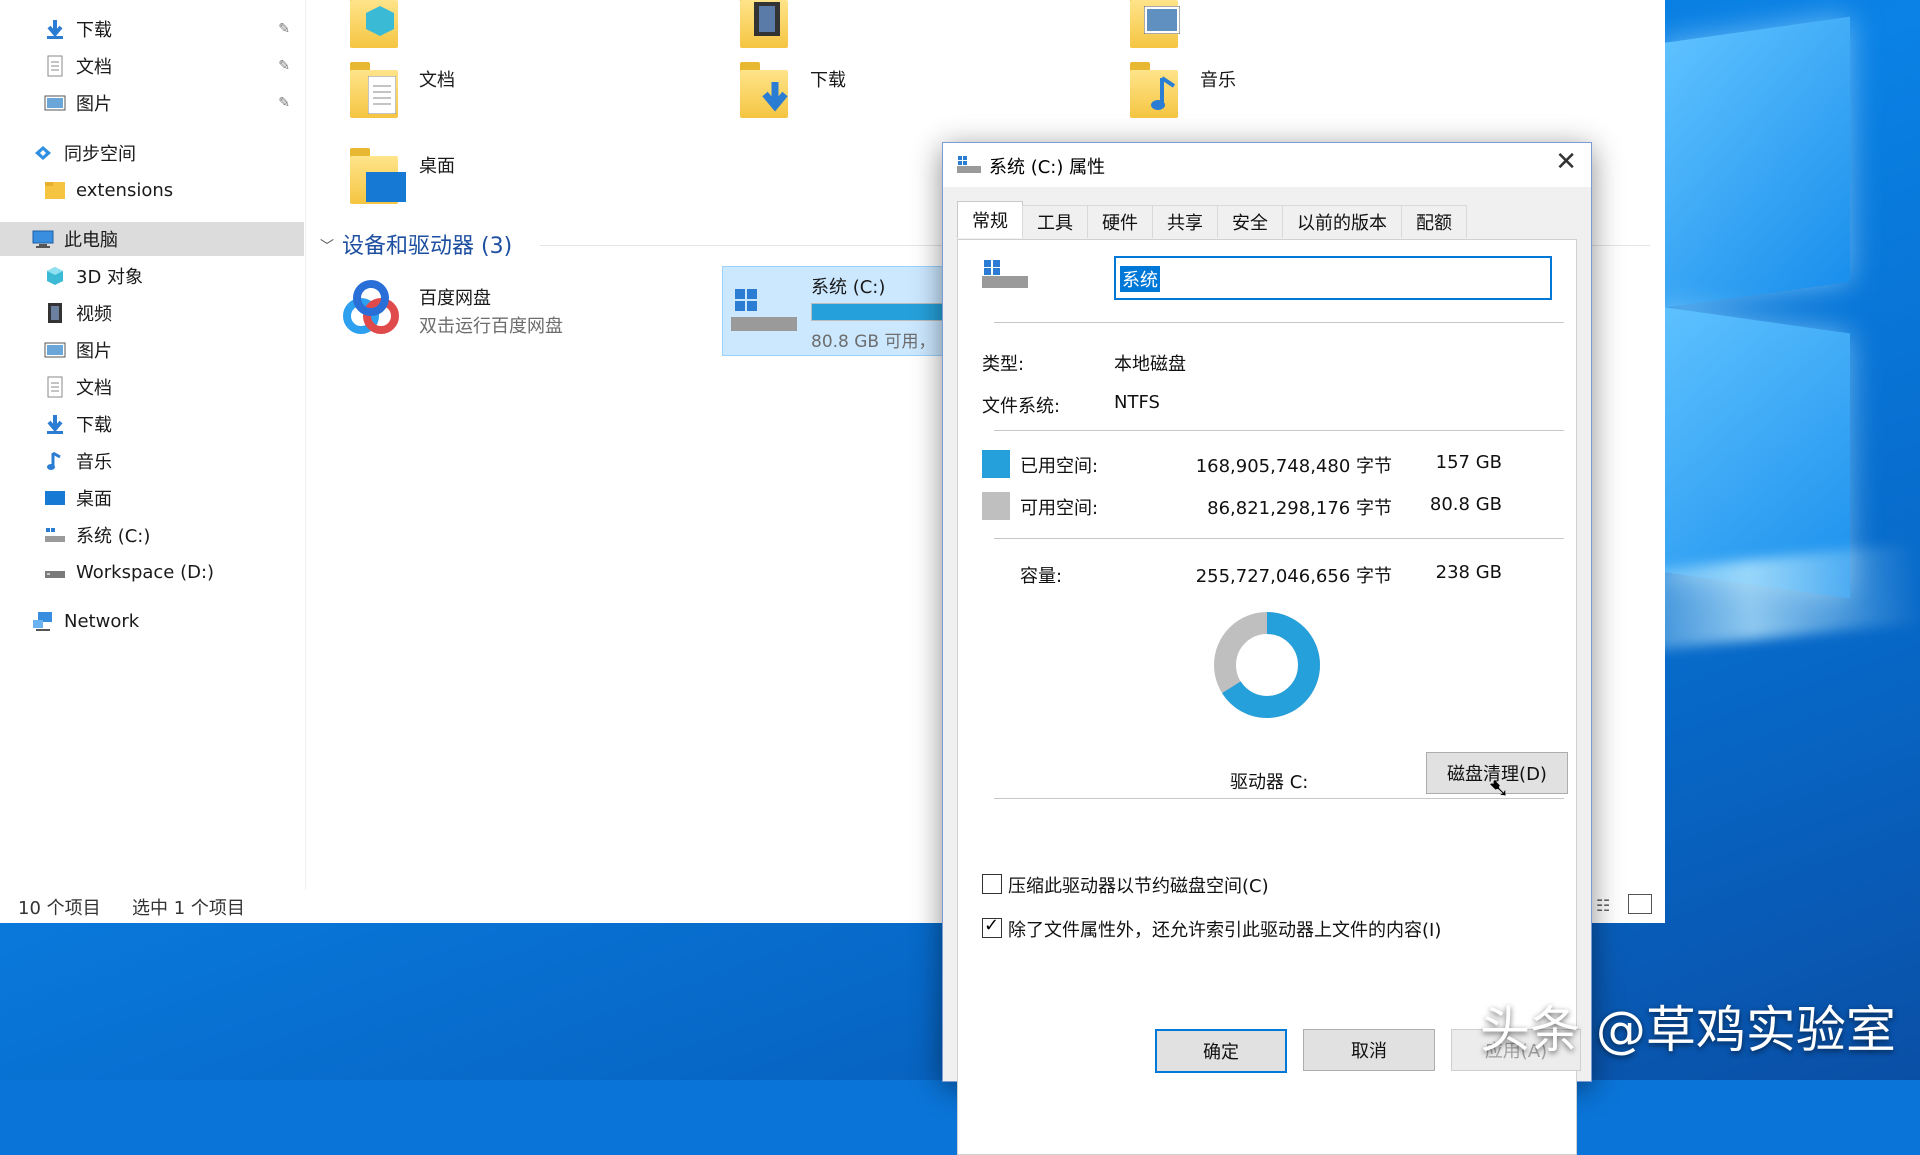  I want to click on index-label: 除了文件属性外，还允许索引此驱动器上文件的内容(I), so click(1224, 929).